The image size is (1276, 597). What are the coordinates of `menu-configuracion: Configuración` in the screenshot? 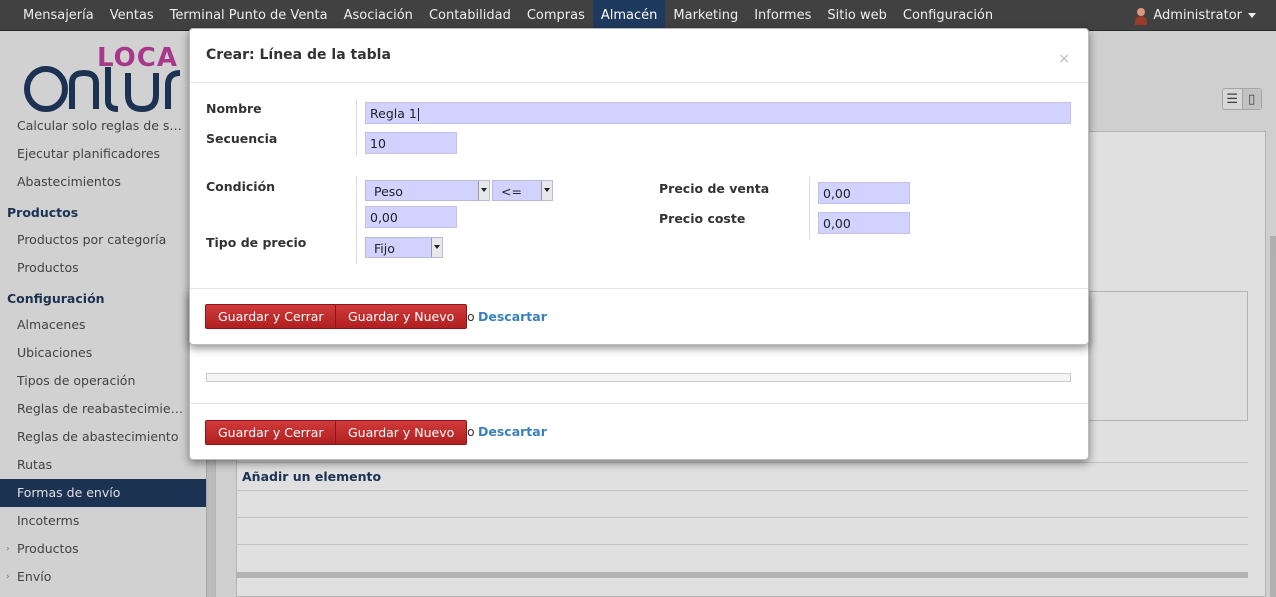 It's located at (948, 15).